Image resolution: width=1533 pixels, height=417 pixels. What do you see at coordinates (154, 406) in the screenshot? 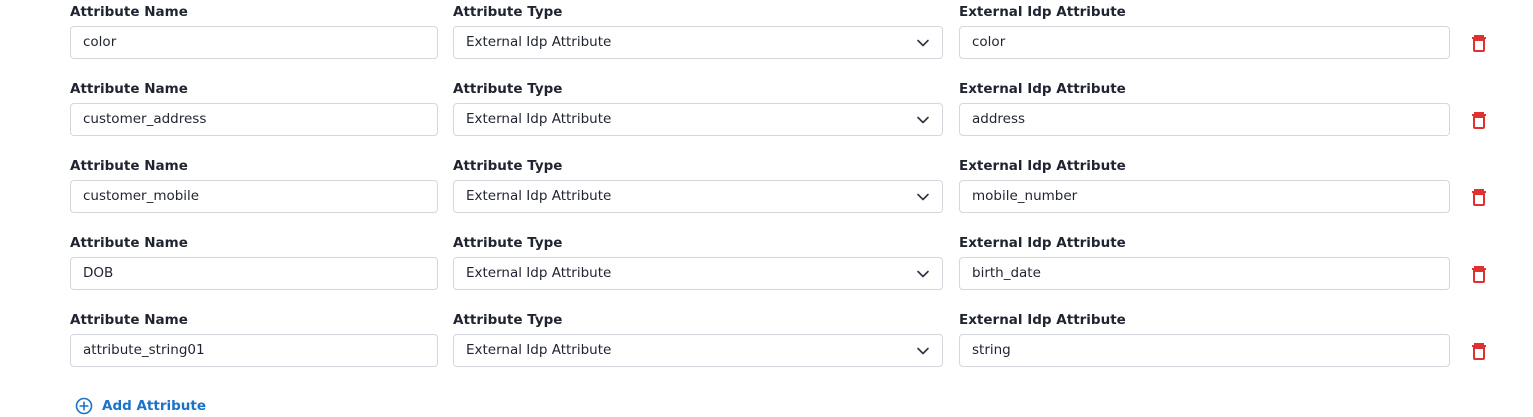
I see `add-attribute-label: Add Attribute` at bounding box center [154, 406].